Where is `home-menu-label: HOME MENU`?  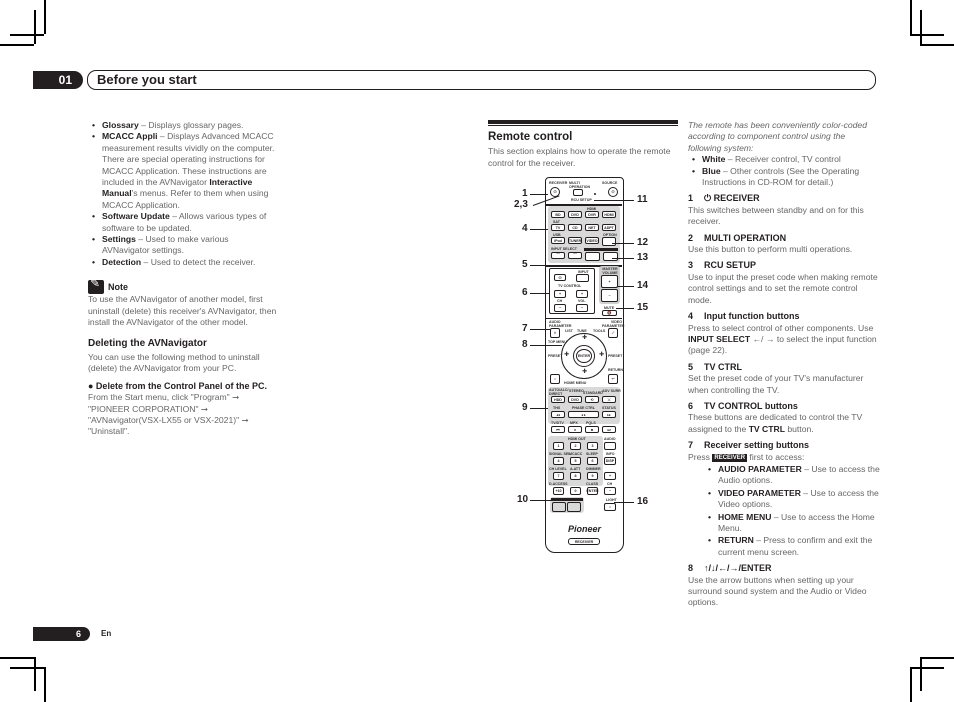 home-menu-label: HOME MENU is located at coordinates (575, 383).